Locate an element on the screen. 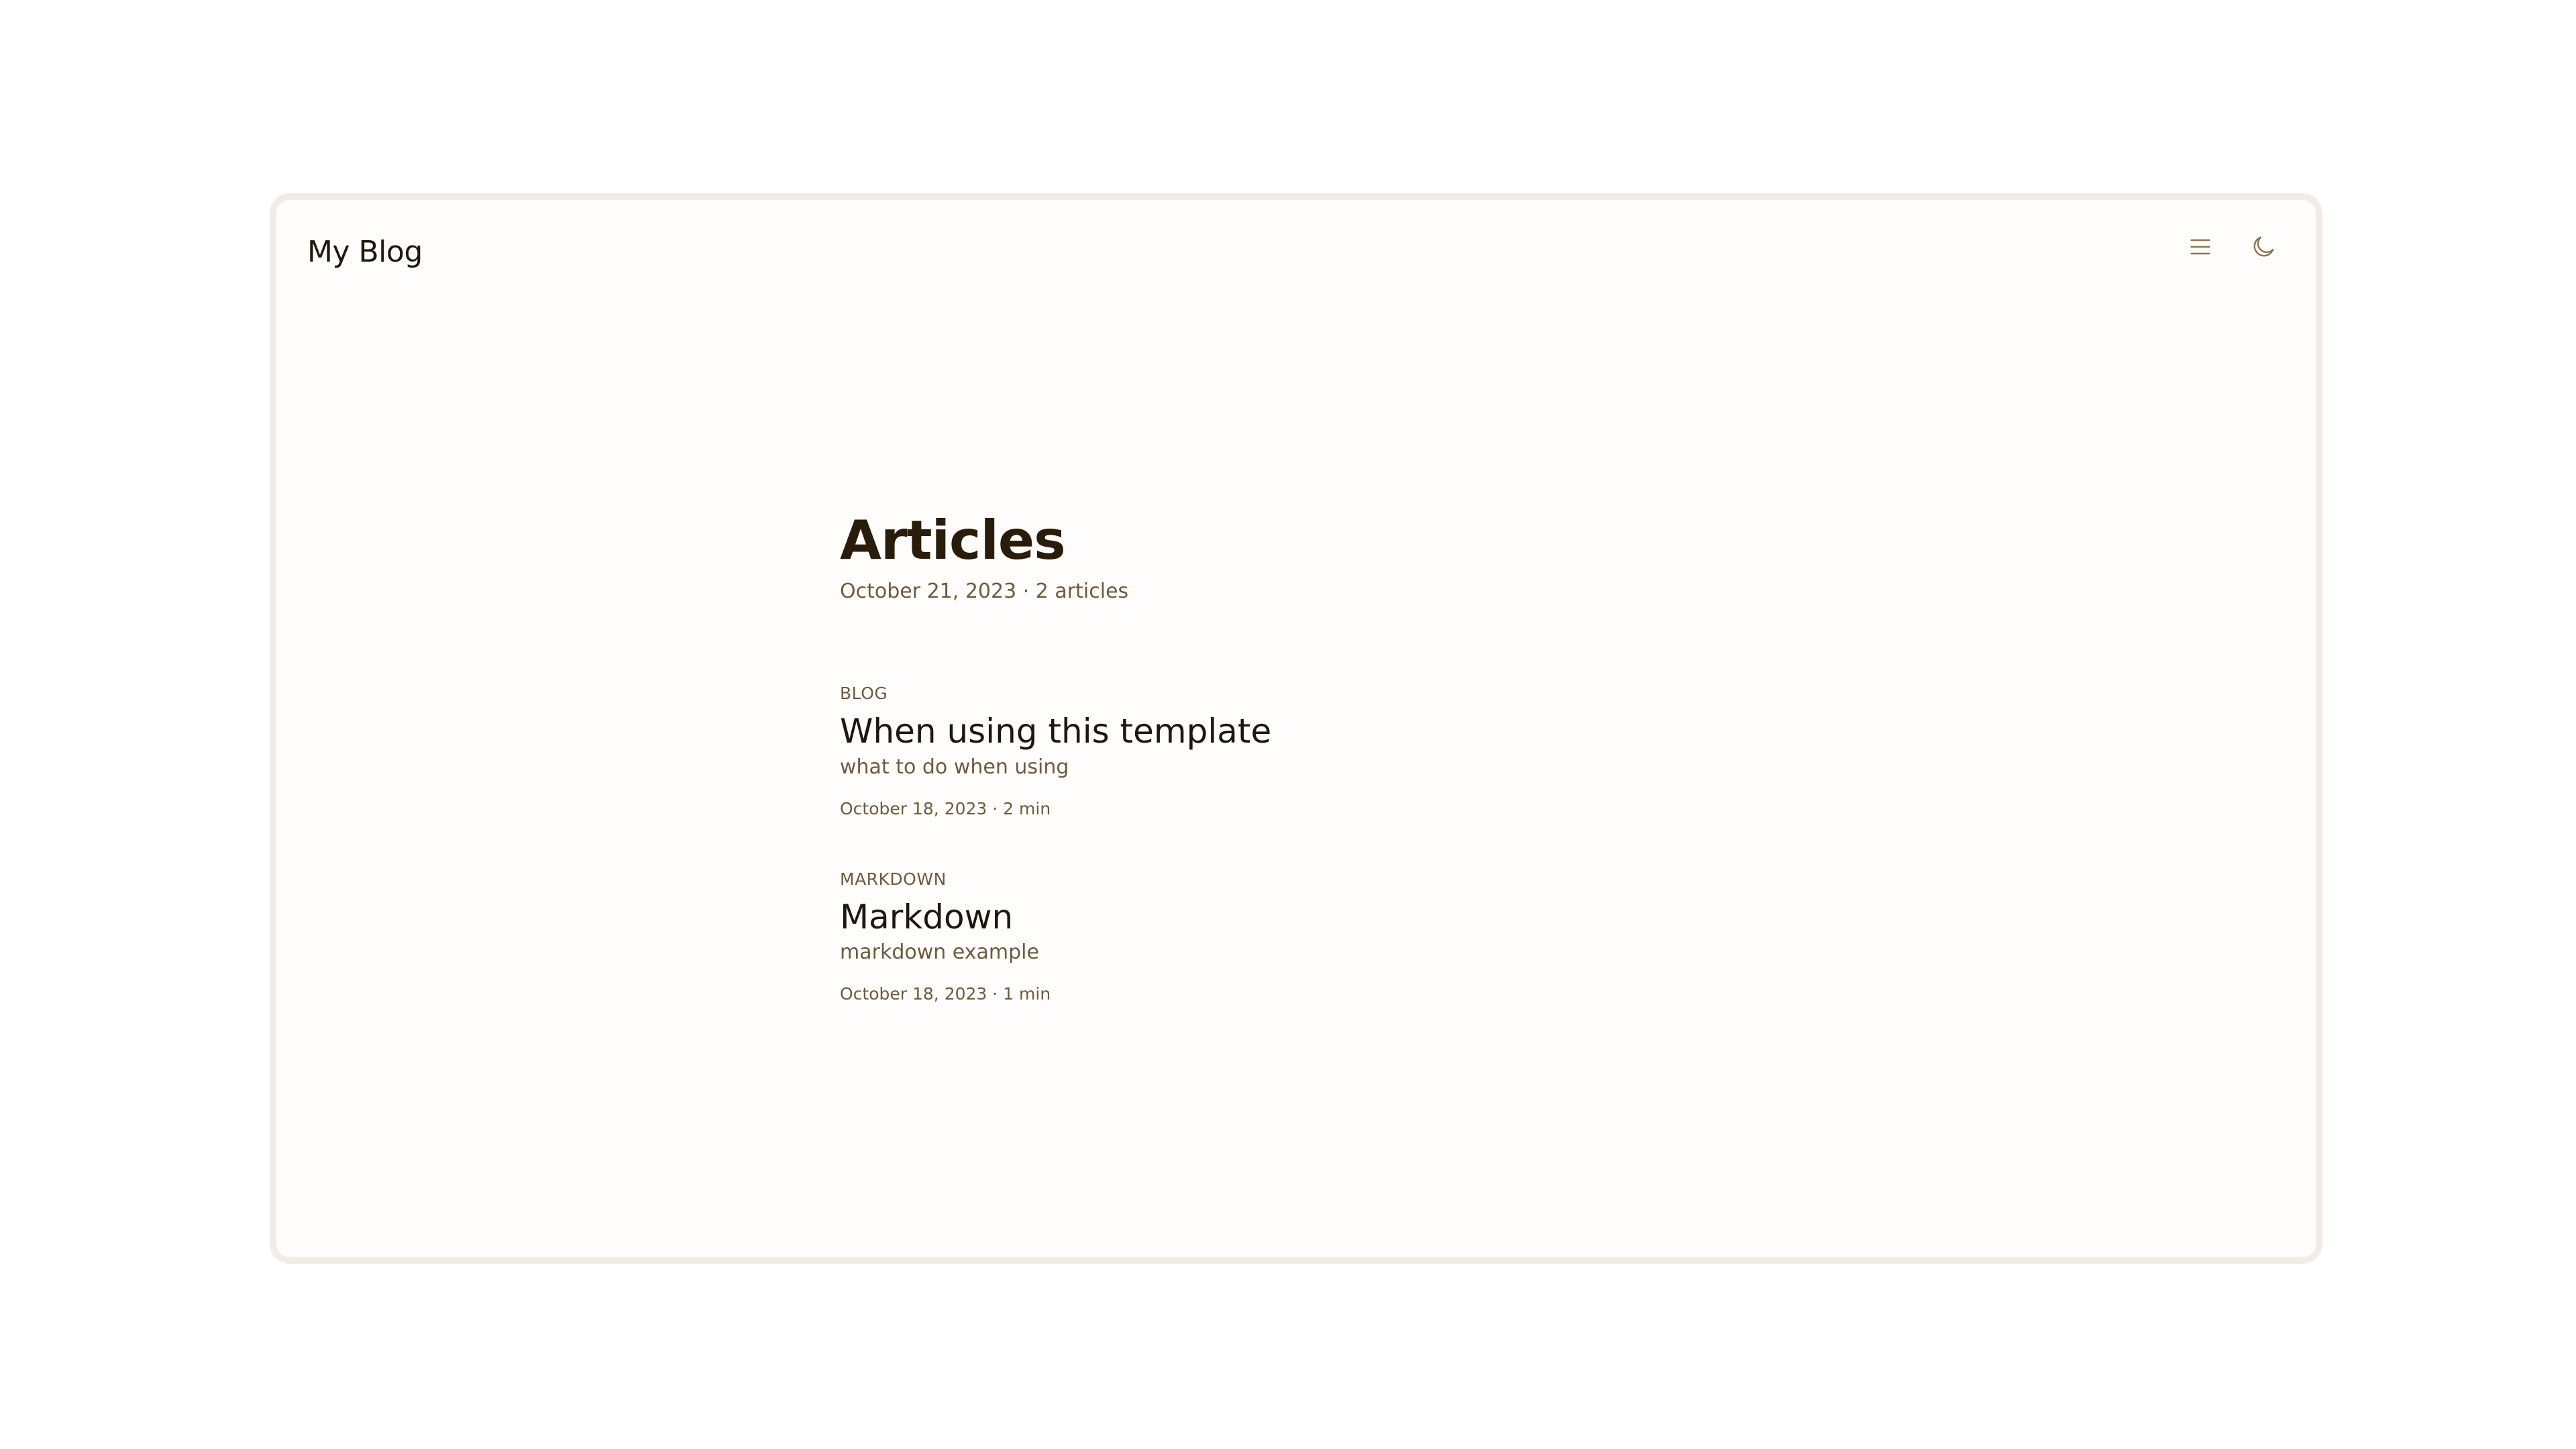 This screenshot has width=2576, height=1449. article-meta: October 18, 2023 · 1 min is located at coordinates (945, 994).